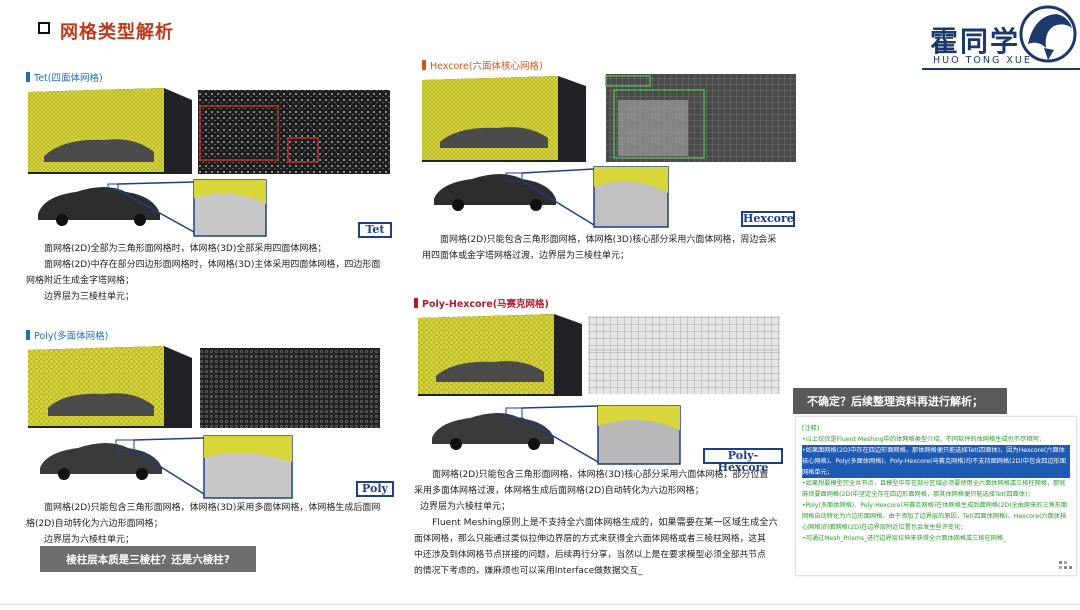 Image resolution: width=1080 pixels, height=610 pixels. Describe the element at coordinates (209, 131) in the screenshot. I see `tet-mesh-image` at that location.